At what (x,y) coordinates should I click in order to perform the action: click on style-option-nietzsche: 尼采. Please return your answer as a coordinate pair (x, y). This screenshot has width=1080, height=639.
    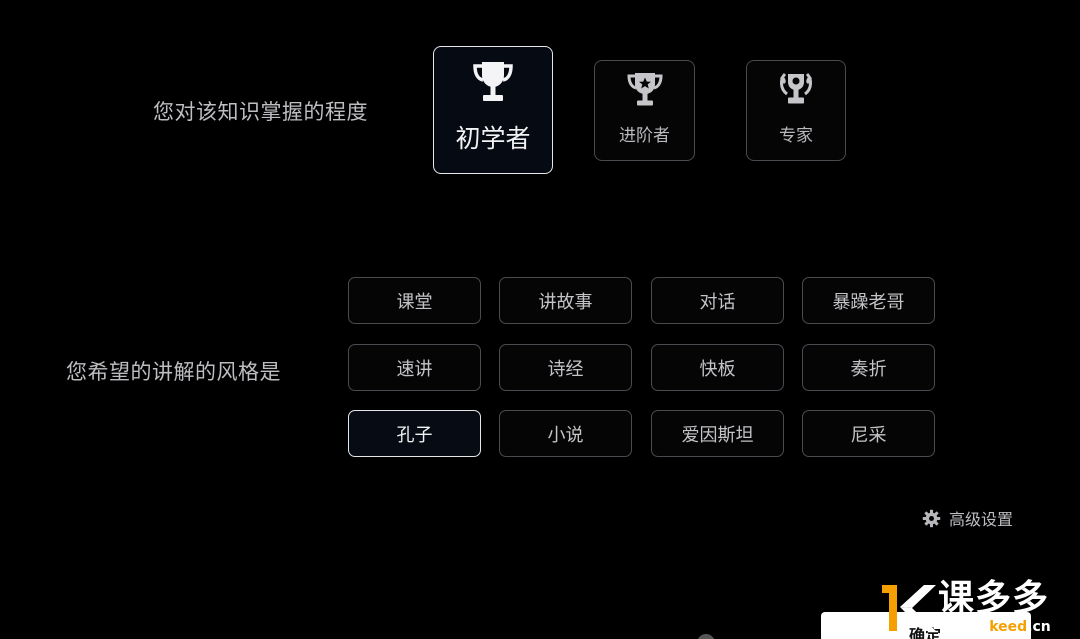
    Looking at the image, I should click on (868, 433).